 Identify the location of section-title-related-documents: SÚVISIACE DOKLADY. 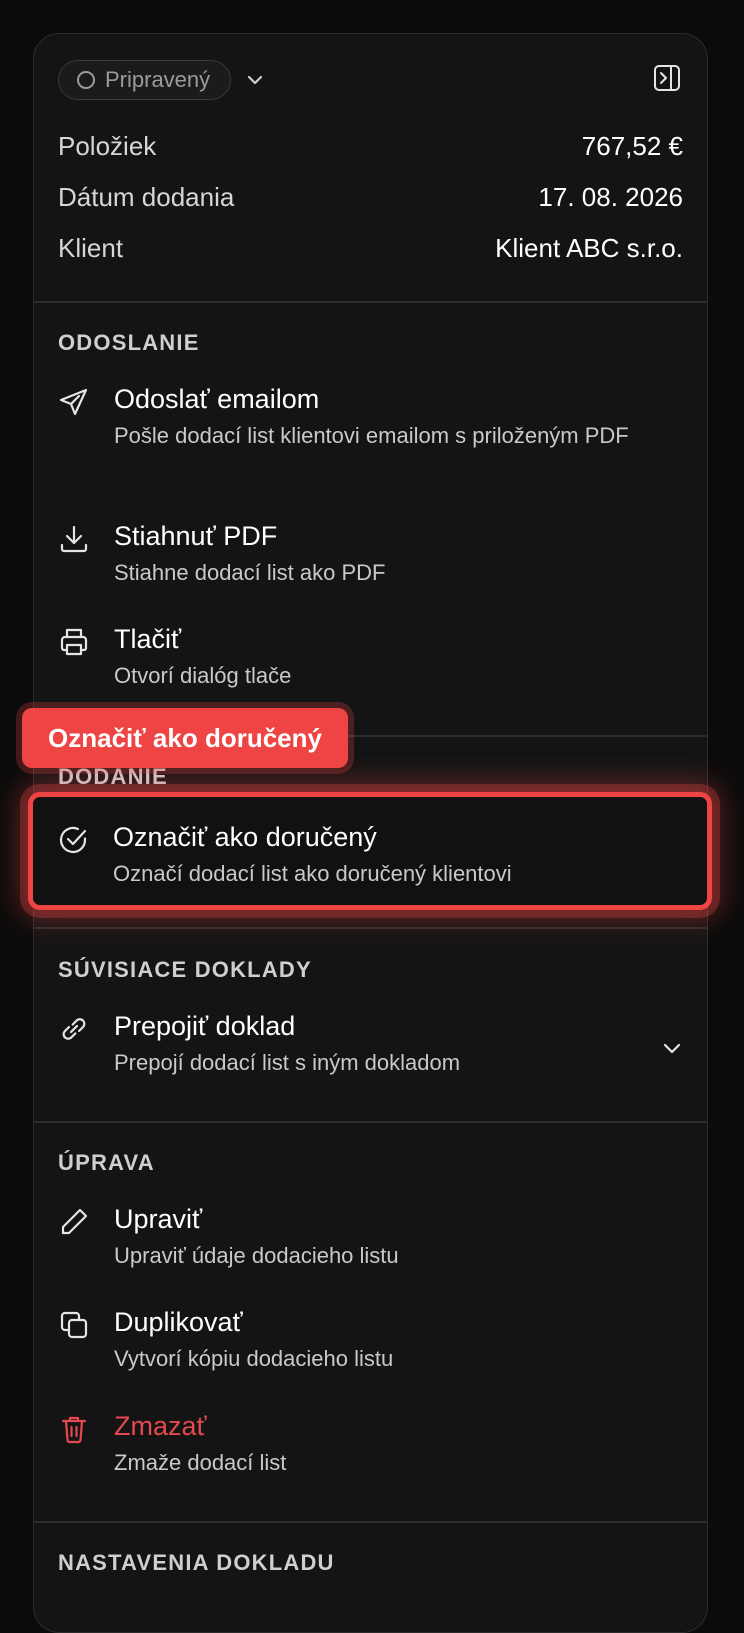
(185, 969).